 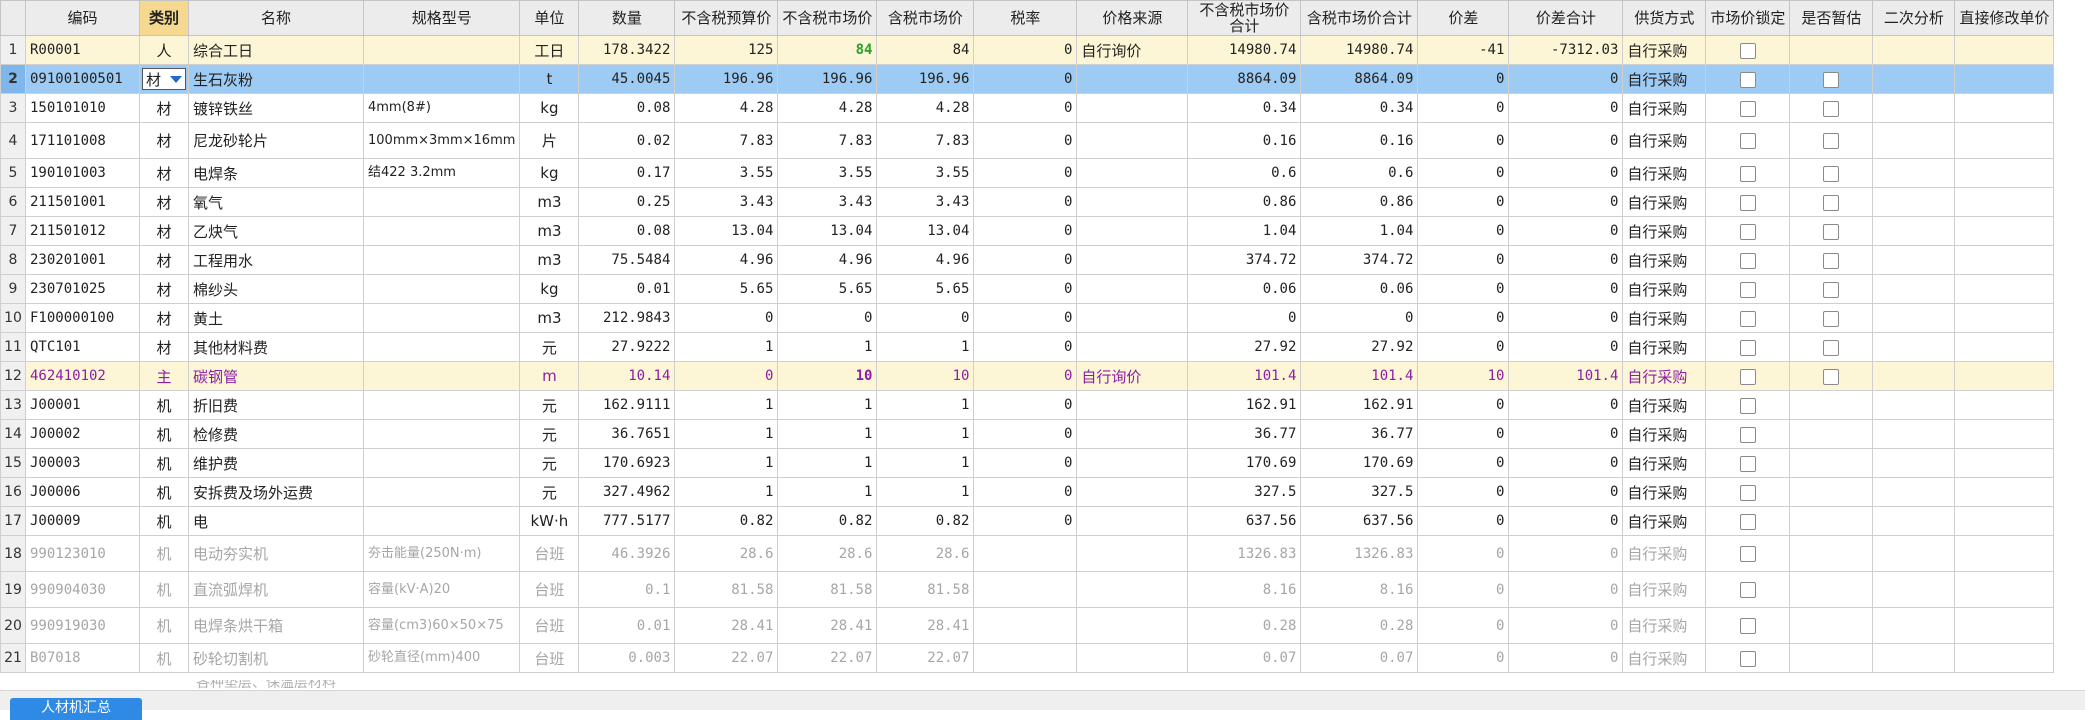 I want to click on cell-name: 安拆费及场外运费, so click(x=276, y=492).